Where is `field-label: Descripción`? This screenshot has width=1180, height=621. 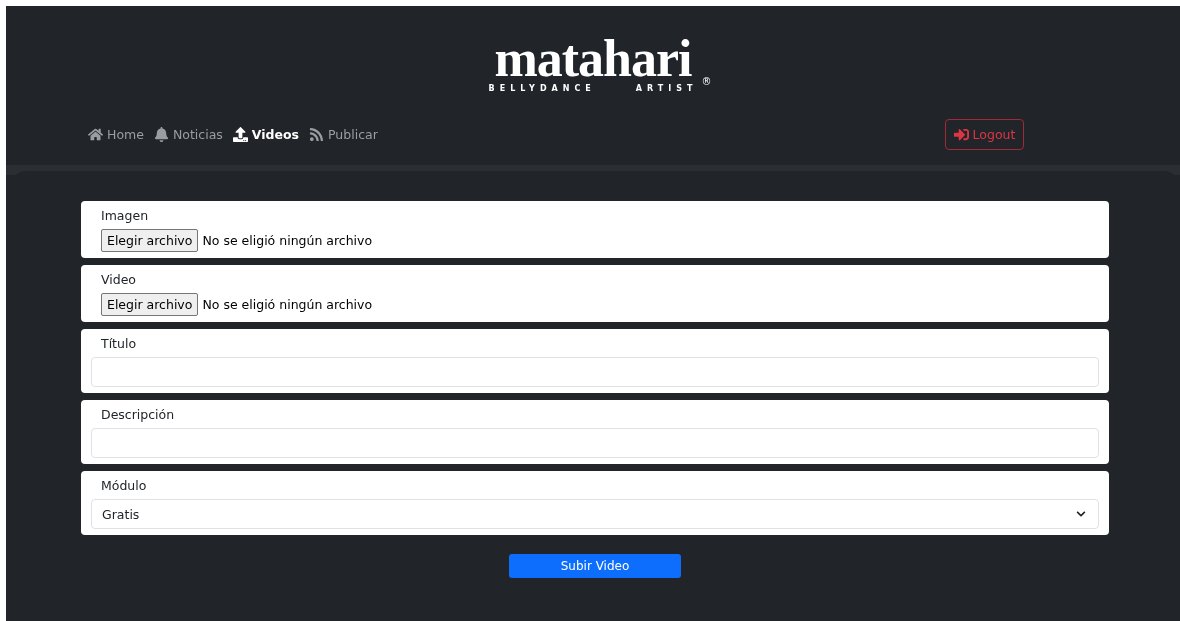
field-label: Descripción is located at coordinates (138, 414).